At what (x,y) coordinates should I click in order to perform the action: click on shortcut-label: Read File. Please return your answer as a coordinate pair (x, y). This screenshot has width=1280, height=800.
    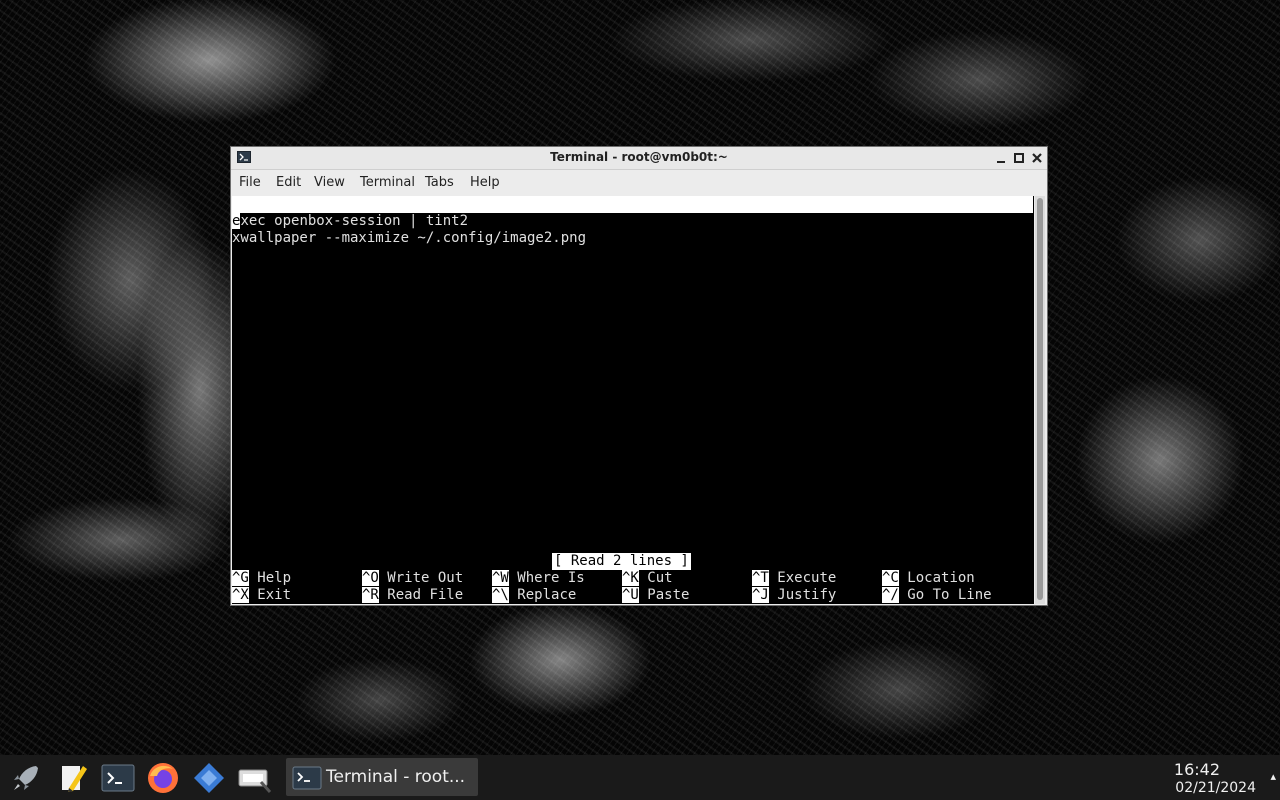
    Looking at the image, I should click on (425, 595).